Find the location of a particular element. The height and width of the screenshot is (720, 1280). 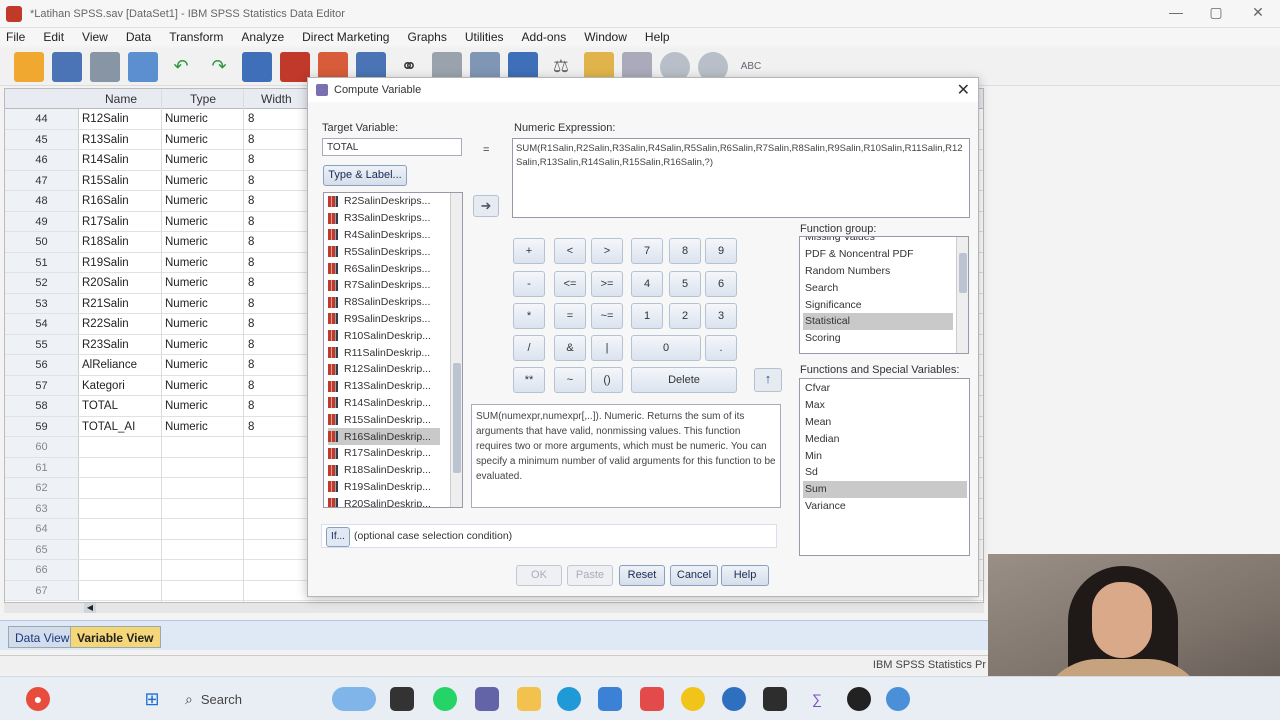

menu-file: File is located at coordinates (15, 37).